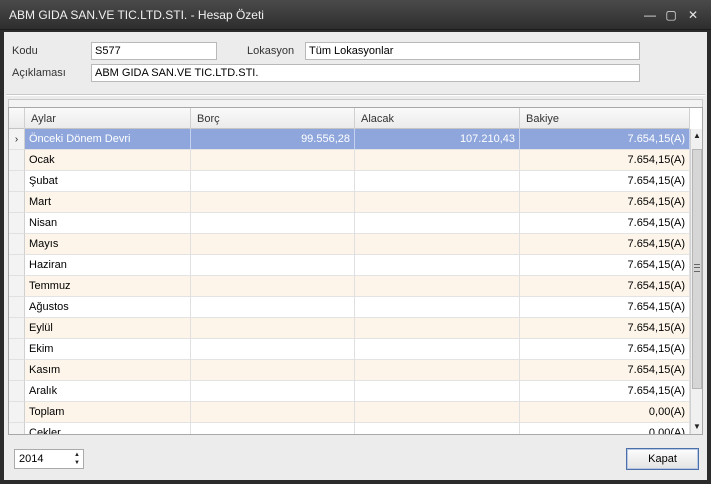 This screenshot has width=711, height=484. I want to click on table-row: Kasım 7.654,15(A), so click(349, 370).